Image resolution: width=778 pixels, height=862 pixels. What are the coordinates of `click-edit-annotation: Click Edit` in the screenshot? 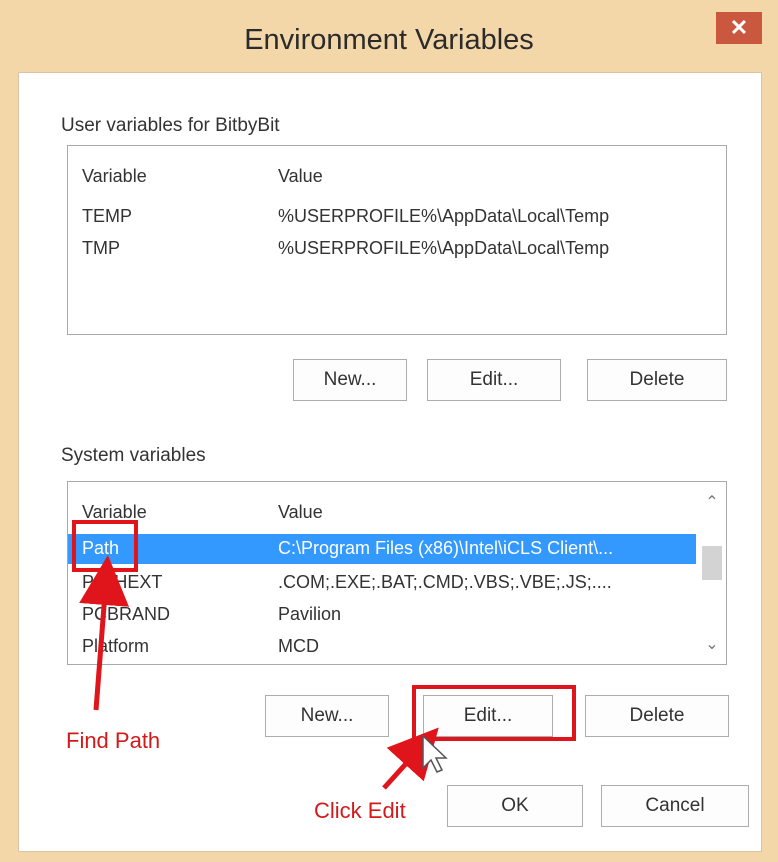 It's located at (360, 810).